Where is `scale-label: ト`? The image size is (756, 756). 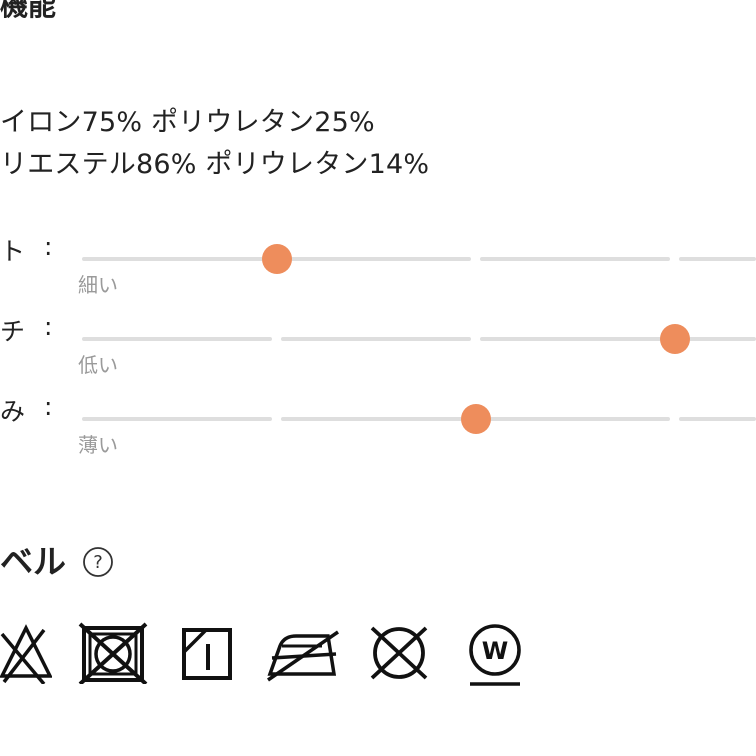
scale-label: ト is located at coordinates (13, 251).